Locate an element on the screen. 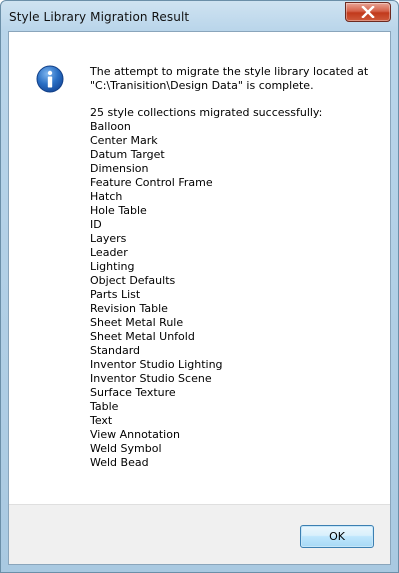 The image size is (399, 573). list-item: Balloon is located at coordinates (110, 126).